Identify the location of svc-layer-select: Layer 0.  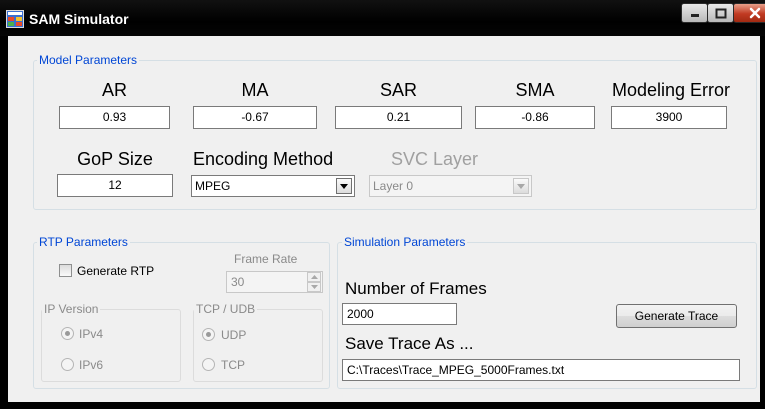
(450, 186).